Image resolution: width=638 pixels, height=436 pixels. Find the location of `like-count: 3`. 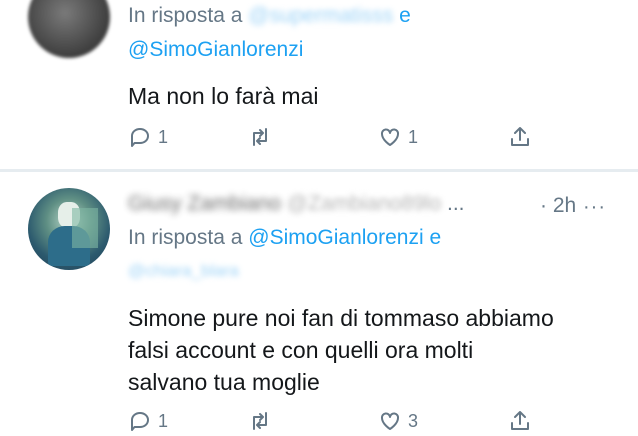

like-count: 3 is located at coordinates (413, 420).